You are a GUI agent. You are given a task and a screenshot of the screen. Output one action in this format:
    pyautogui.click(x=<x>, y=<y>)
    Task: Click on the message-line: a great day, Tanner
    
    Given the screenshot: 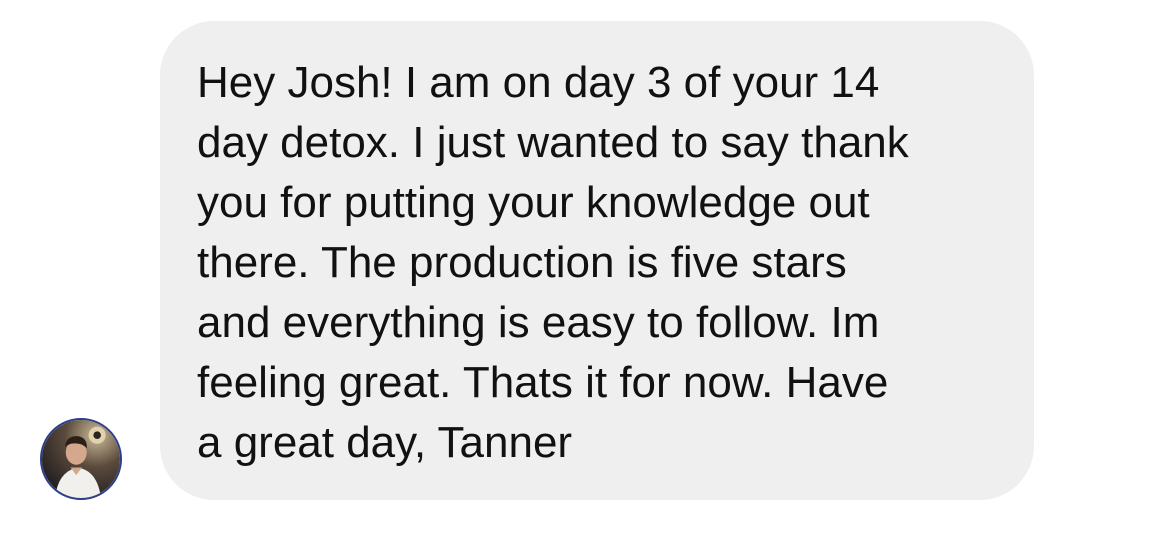 What is the action you would take?
    pyautogui.click(x=385, y=442)
    